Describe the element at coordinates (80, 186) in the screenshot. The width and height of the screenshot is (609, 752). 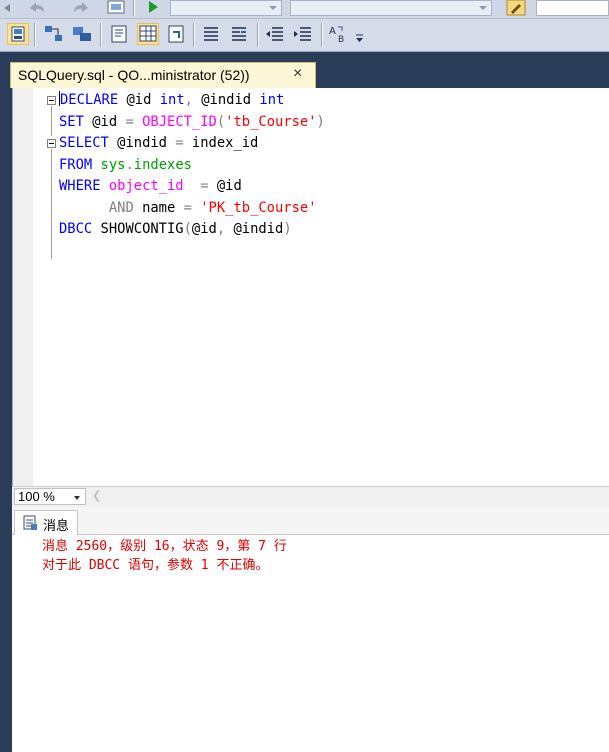
I see `code-token: WHERE` at that location.